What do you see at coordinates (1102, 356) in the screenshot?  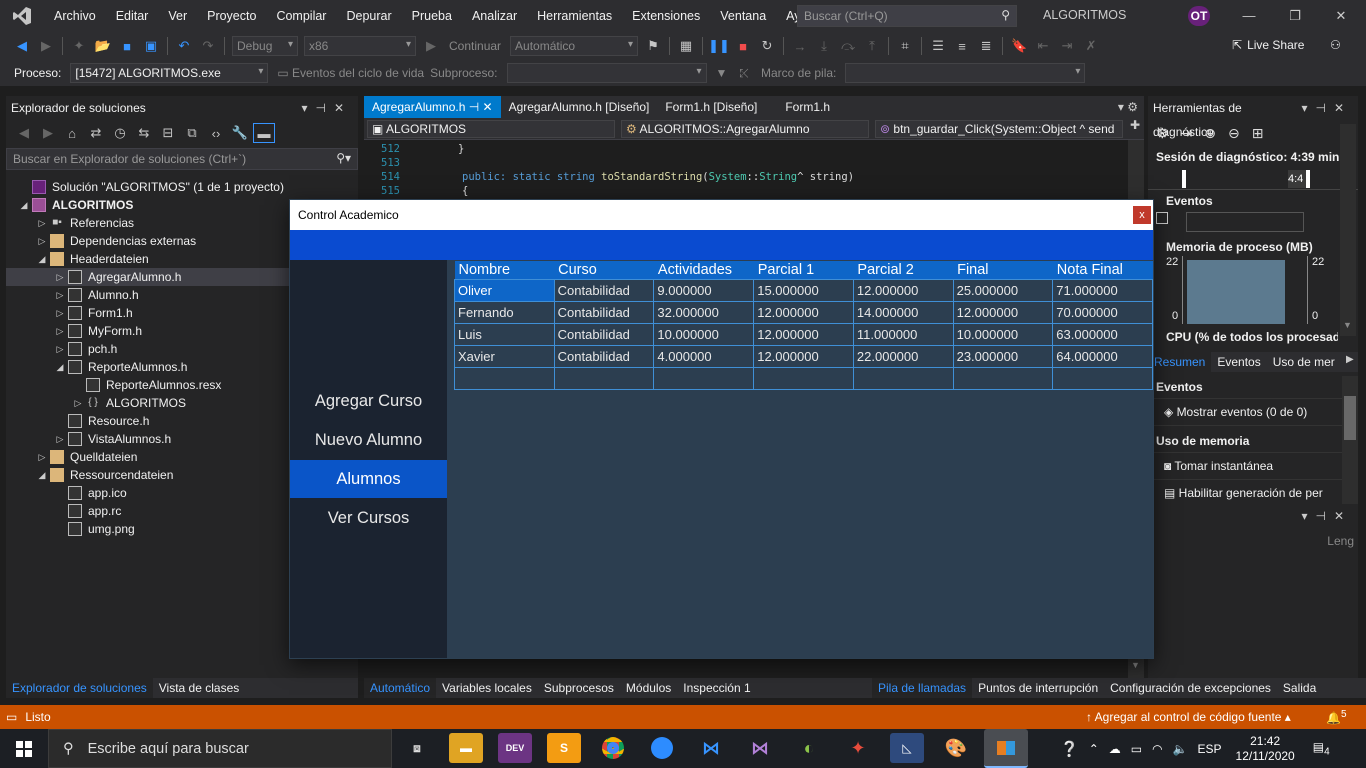 I see `grid-cell: 64.000000` at bounding box center [1102, 356].